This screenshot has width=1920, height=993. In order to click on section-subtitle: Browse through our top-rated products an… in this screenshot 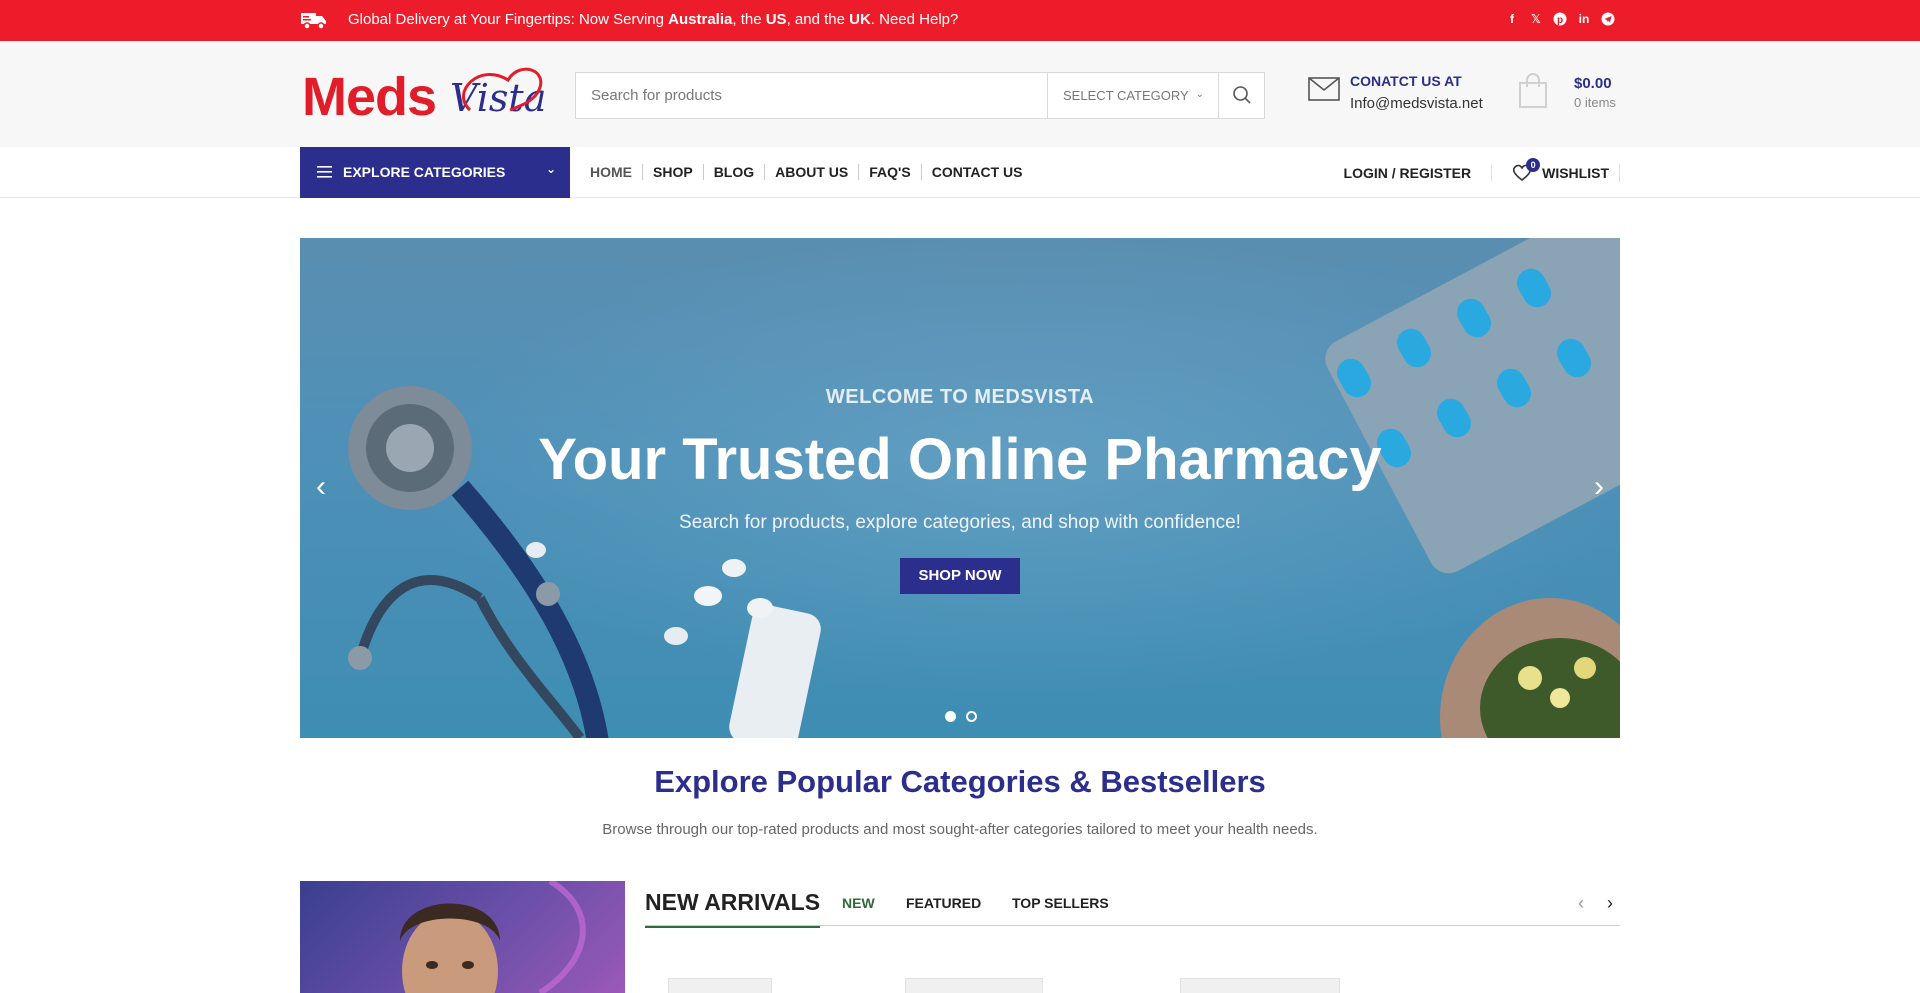, I will do `click(960, 829)`.